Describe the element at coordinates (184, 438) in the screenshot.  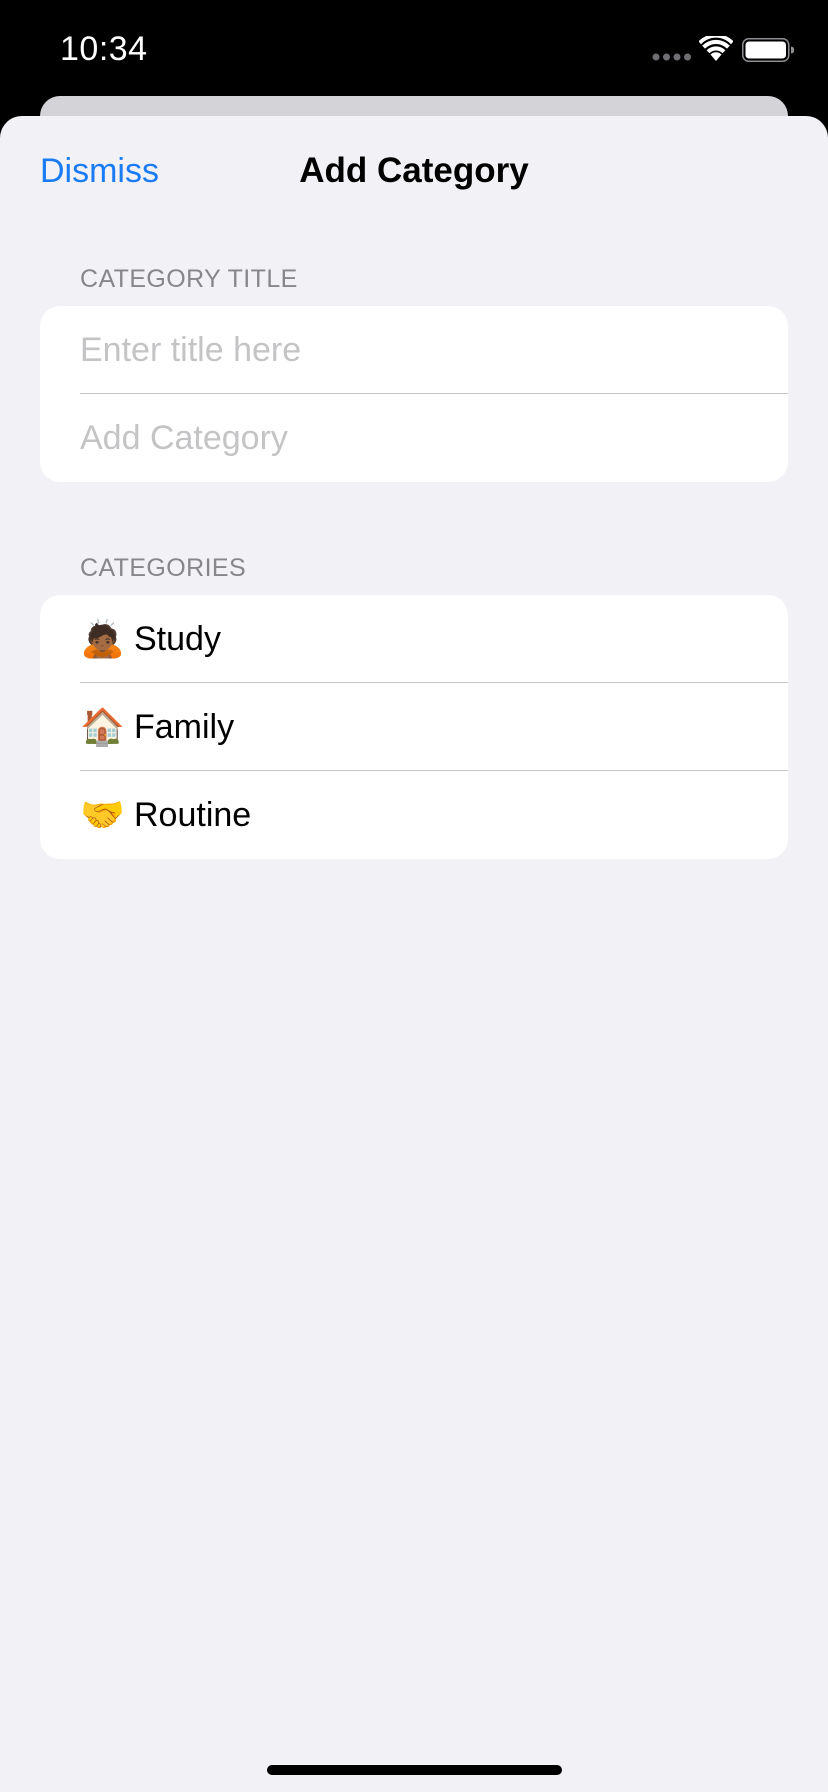
I see `add-category-button: Add Category` at that location.